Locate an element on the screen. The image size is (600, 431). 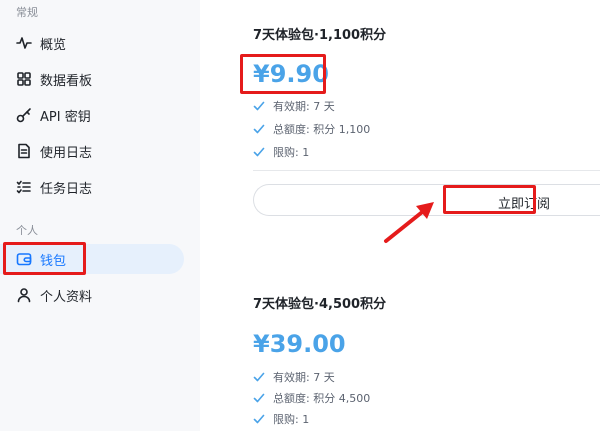
section-label-personal: 个人 is located at coordinates (27, 230).